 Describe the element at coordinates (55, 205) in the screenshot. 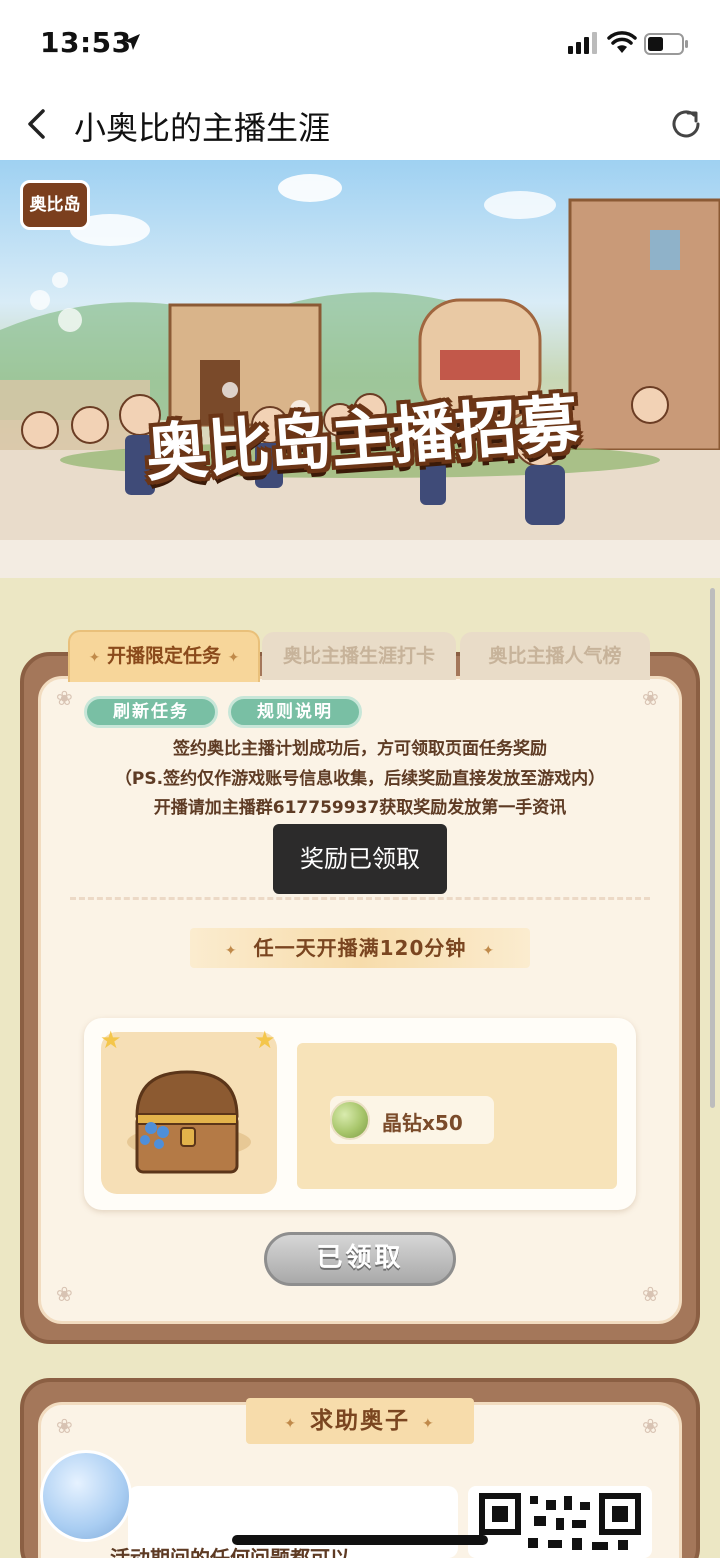

I see `banner-logo: 奥比岛` at that location.